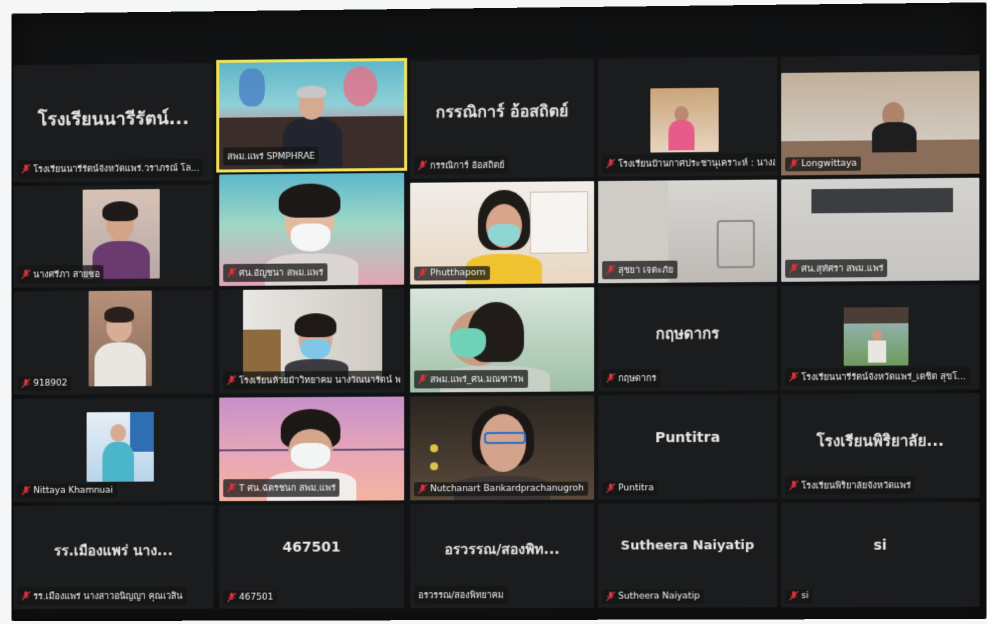 The image size is (987, 624). Describe the element at coordinates (311, 449) in the screenshot. I see `participant-tile: T ศน.ฉัตรชนก สพม.แพร่` at that location.